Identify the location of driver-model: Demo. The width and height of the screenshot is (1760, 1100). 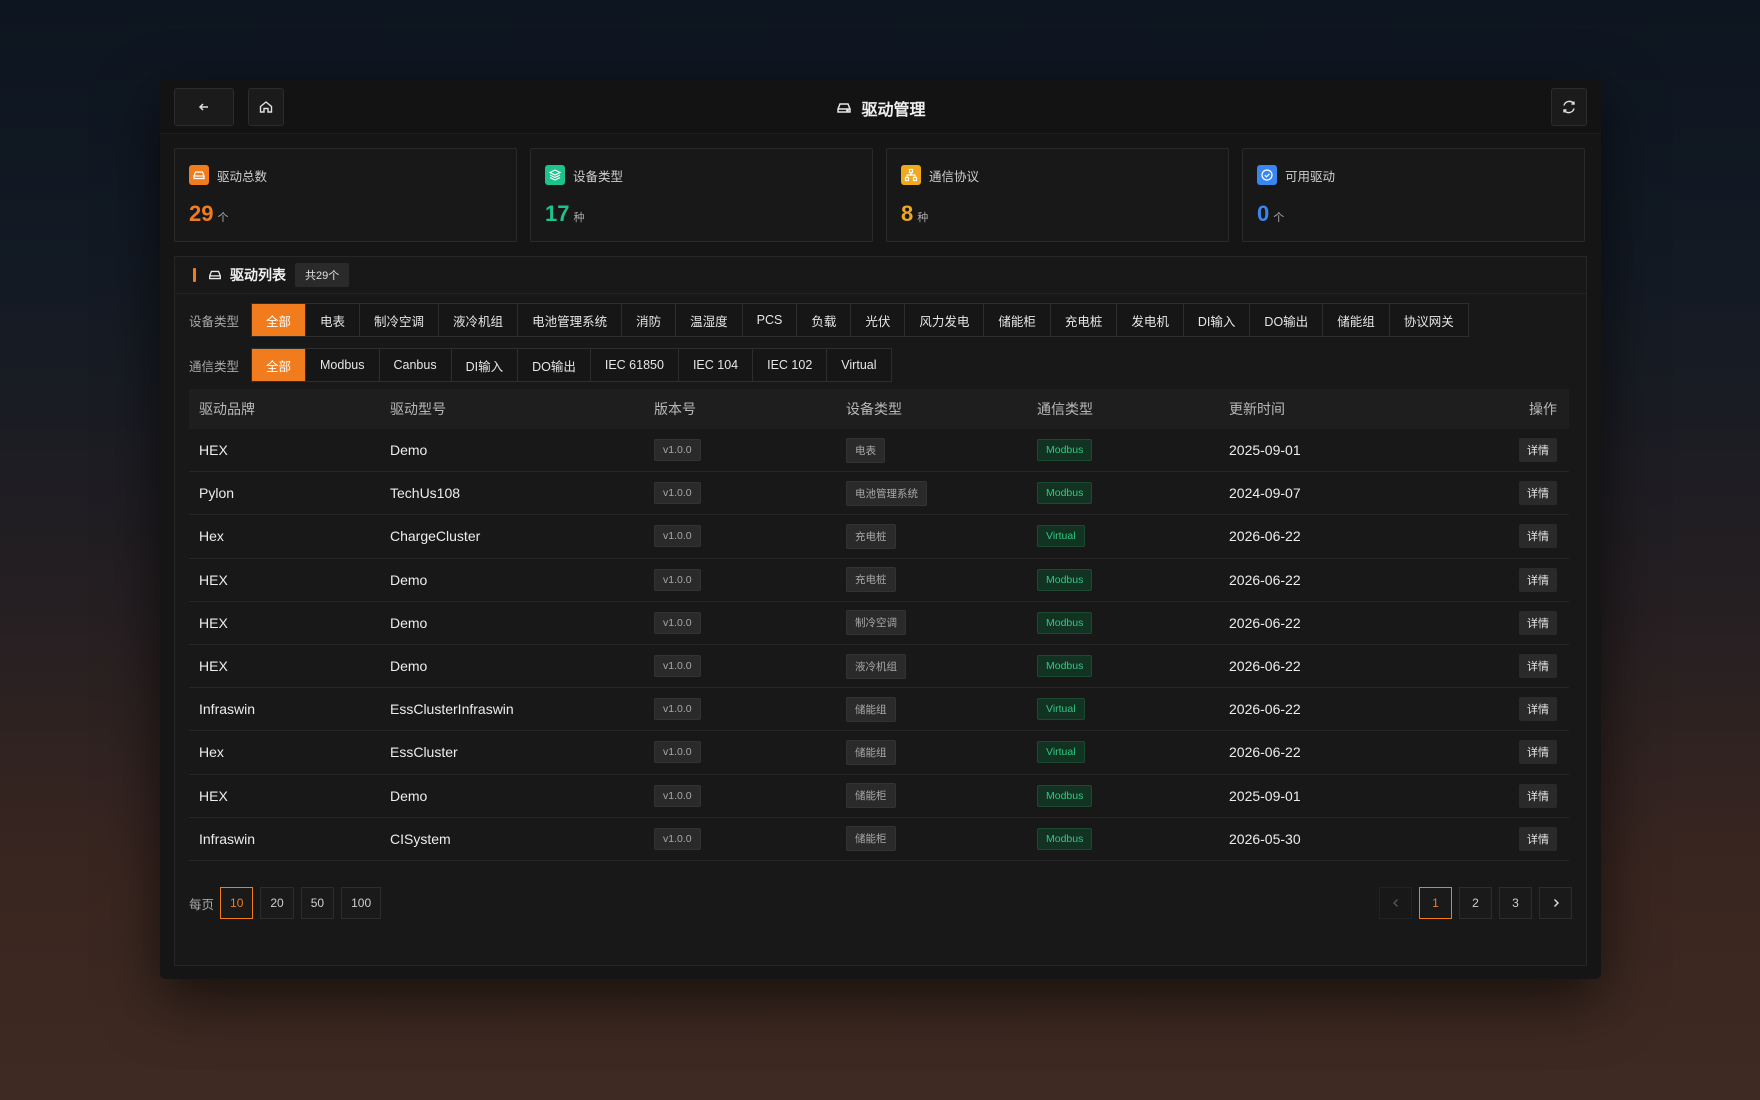
(409, 579).